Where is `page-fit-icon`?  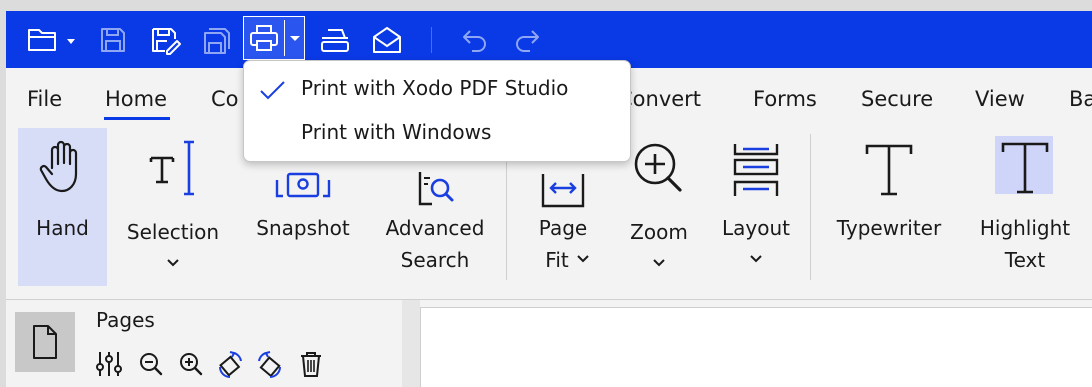 page-fit-icon is located at coordinates (563, 191).